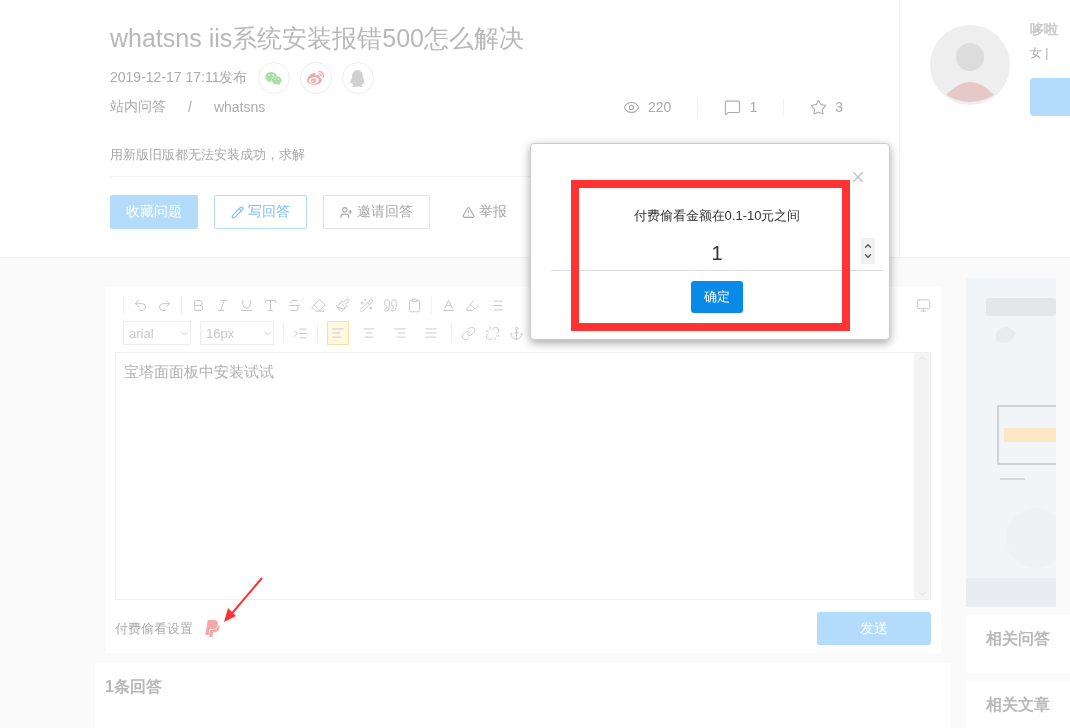 This screenshot has width=1070, height=728. Describe the element at coordinates (1040, 53) in the screenshot. I see `user-meta: 女 |` at that location.